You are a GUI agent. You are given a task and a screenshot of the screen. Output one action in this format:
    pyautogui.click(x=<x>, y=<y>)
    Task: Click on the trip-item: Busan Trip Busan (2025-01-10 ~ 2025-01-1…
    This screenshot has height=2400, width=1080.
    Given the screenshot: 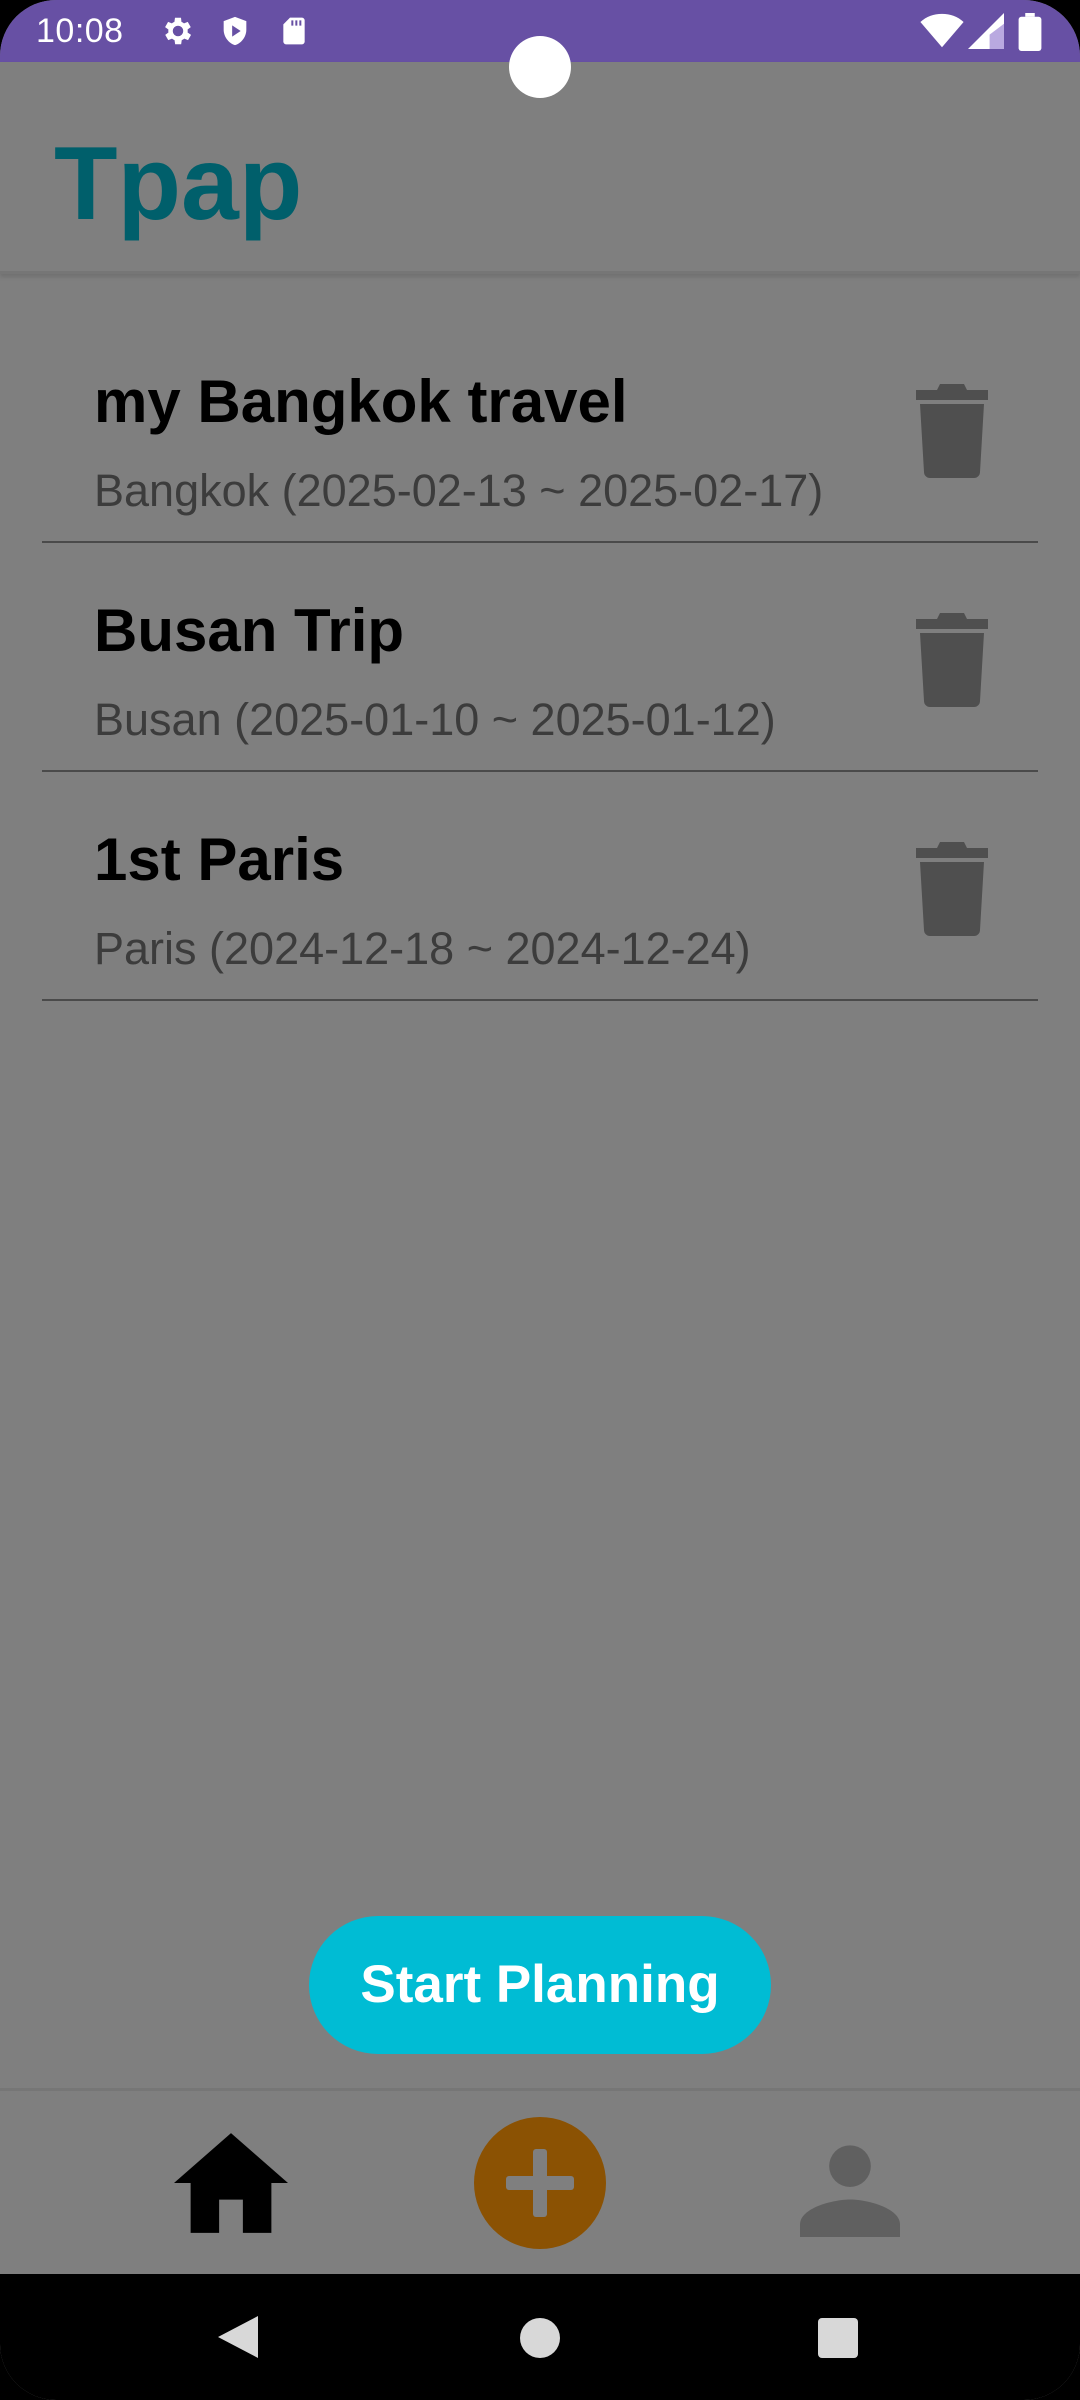 What is the action you would take?
    pyautogui.click(x=540, y=657)
    